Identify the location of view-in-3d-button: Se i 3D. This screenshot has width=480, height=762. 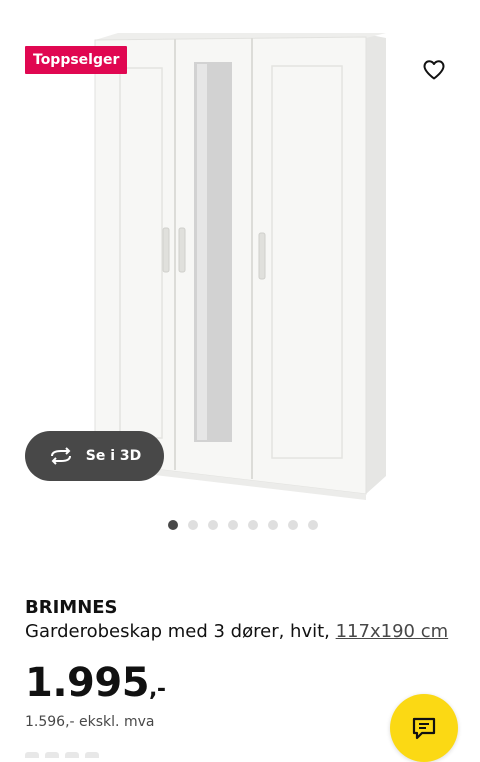
(94, 456).